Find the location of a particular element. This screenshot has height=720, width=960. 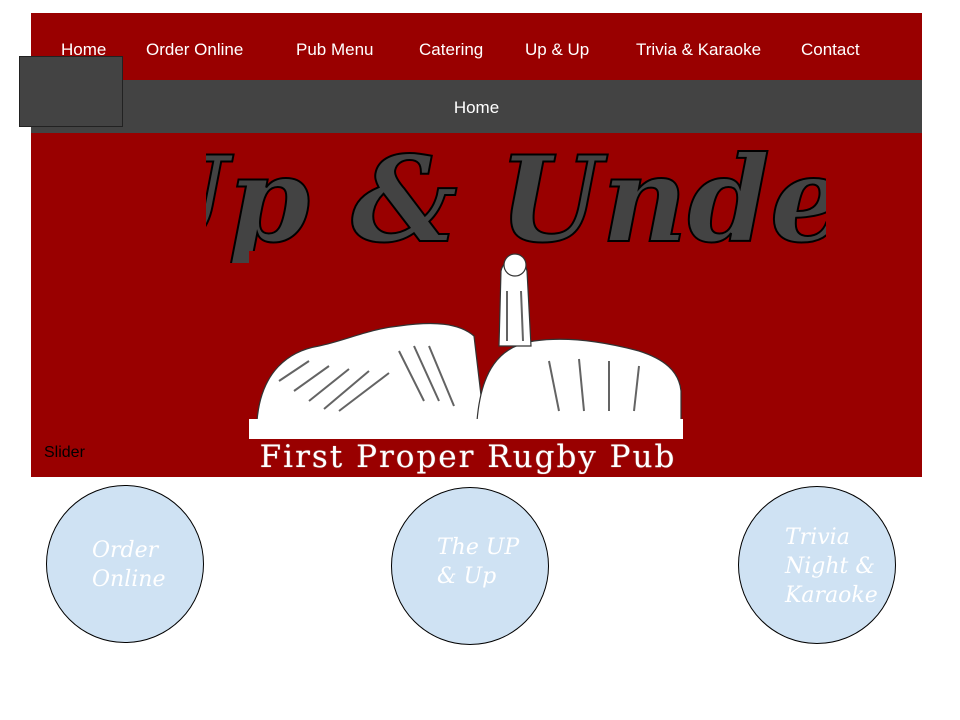

up-and-up-circle-button: The UP & Up is located at coordinates (470, 566).